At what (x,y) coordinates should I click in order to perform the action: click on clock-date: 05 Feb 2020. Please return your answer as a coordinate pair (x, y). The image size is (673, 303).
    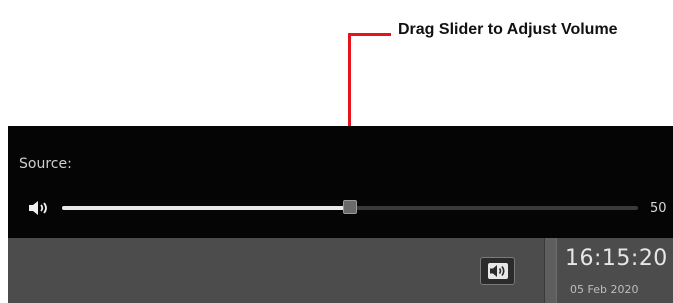
    Looking at the image, I should click on (604, 289).